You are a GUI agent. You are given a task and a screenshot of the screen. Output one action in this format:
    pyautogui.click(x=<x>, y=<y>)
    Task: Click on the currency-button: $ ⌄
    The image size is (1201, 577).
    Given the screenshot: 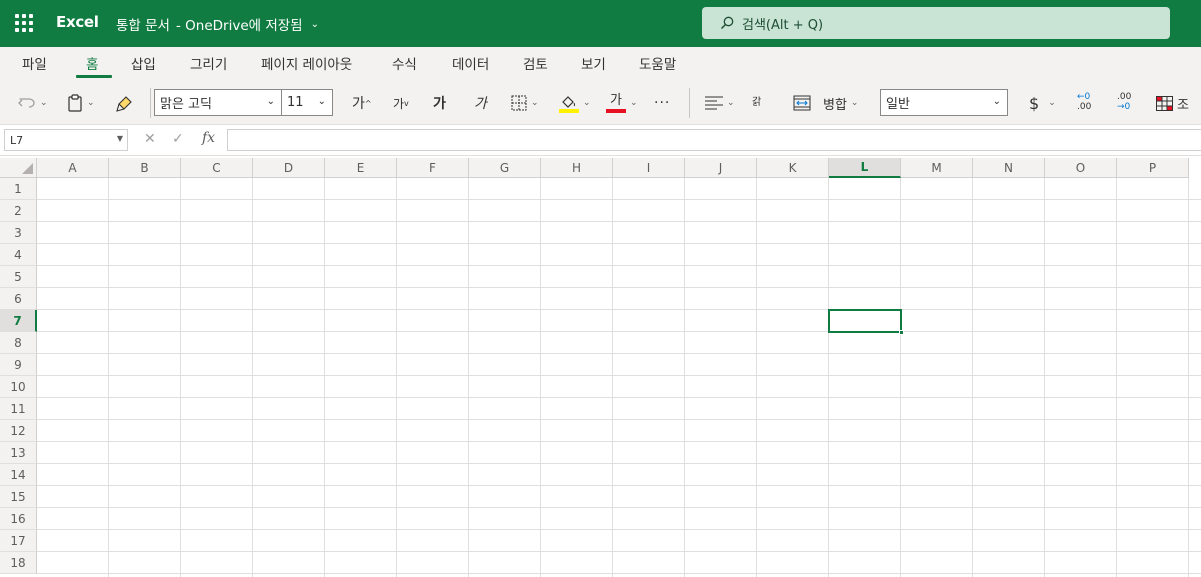 What is the action you would take?
    pyautogui.click(x=1042, y=103)
    